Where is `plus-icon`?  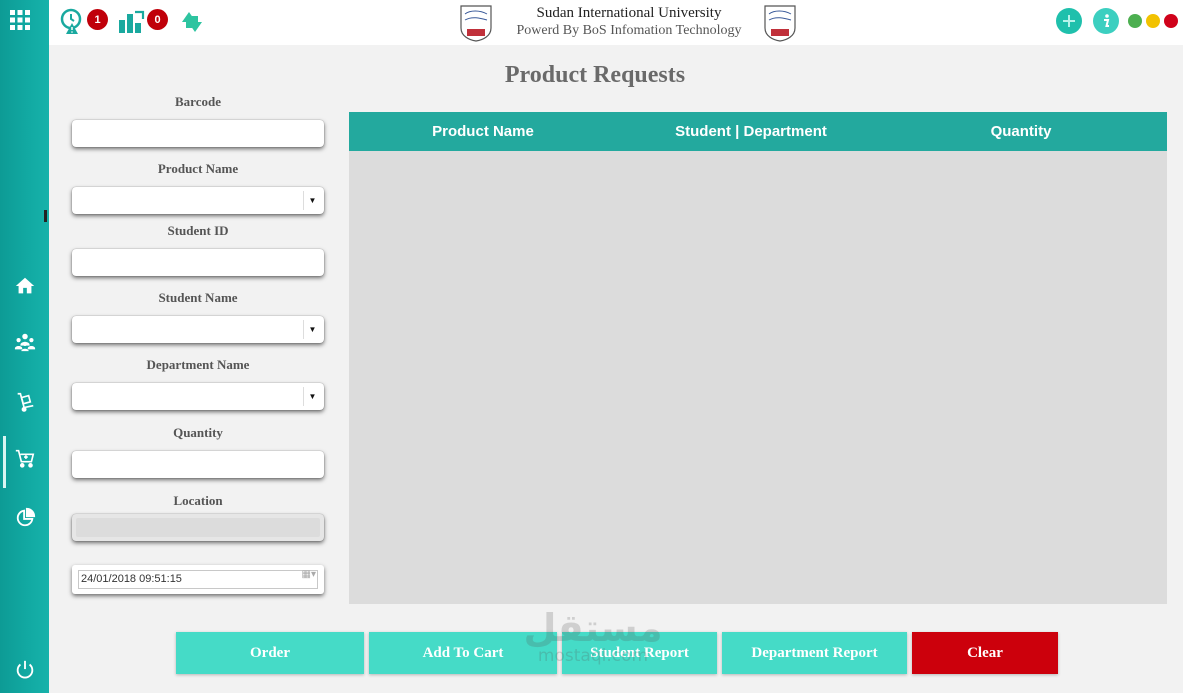
plus-icon is located at coordinates (1069, 21).